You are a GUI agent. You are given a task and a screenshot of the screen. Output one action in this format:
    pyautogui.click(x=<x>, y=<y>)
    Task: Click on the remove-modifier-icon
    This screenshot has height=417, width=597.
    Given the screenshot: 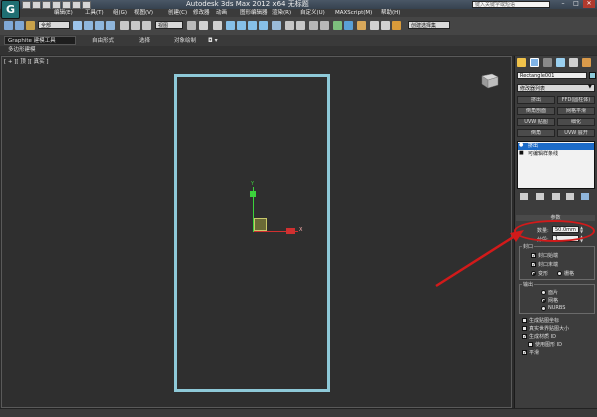 What is the action you would take?
    pyautogui.click(x=570, y=196)
    